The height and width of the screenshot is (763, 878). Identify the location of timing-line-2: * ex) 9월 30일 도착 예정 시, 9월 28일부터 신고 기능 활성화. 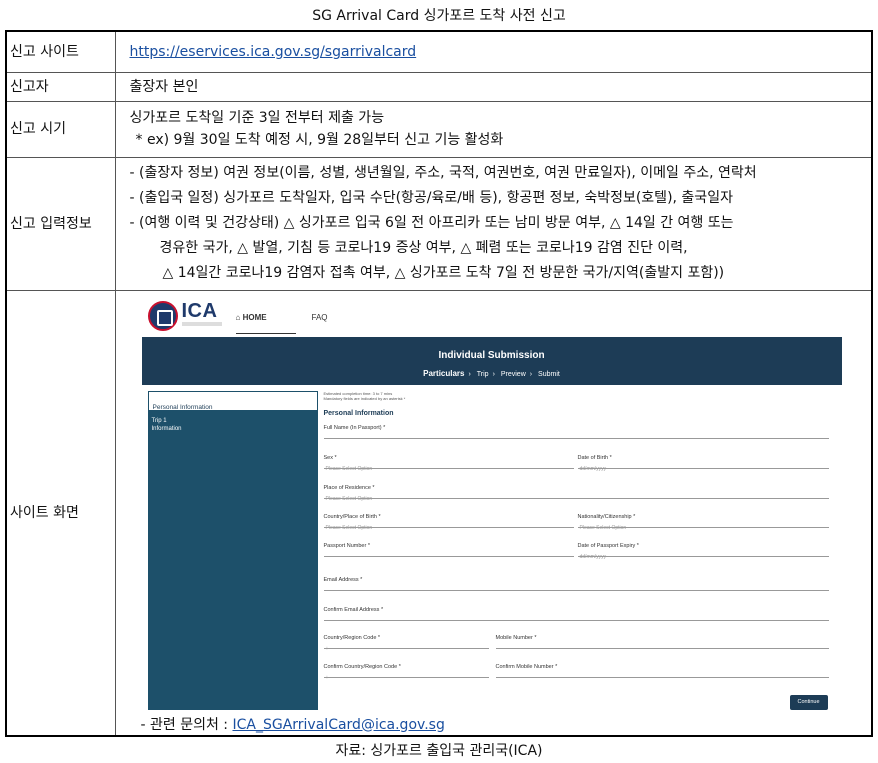
(319, 140).